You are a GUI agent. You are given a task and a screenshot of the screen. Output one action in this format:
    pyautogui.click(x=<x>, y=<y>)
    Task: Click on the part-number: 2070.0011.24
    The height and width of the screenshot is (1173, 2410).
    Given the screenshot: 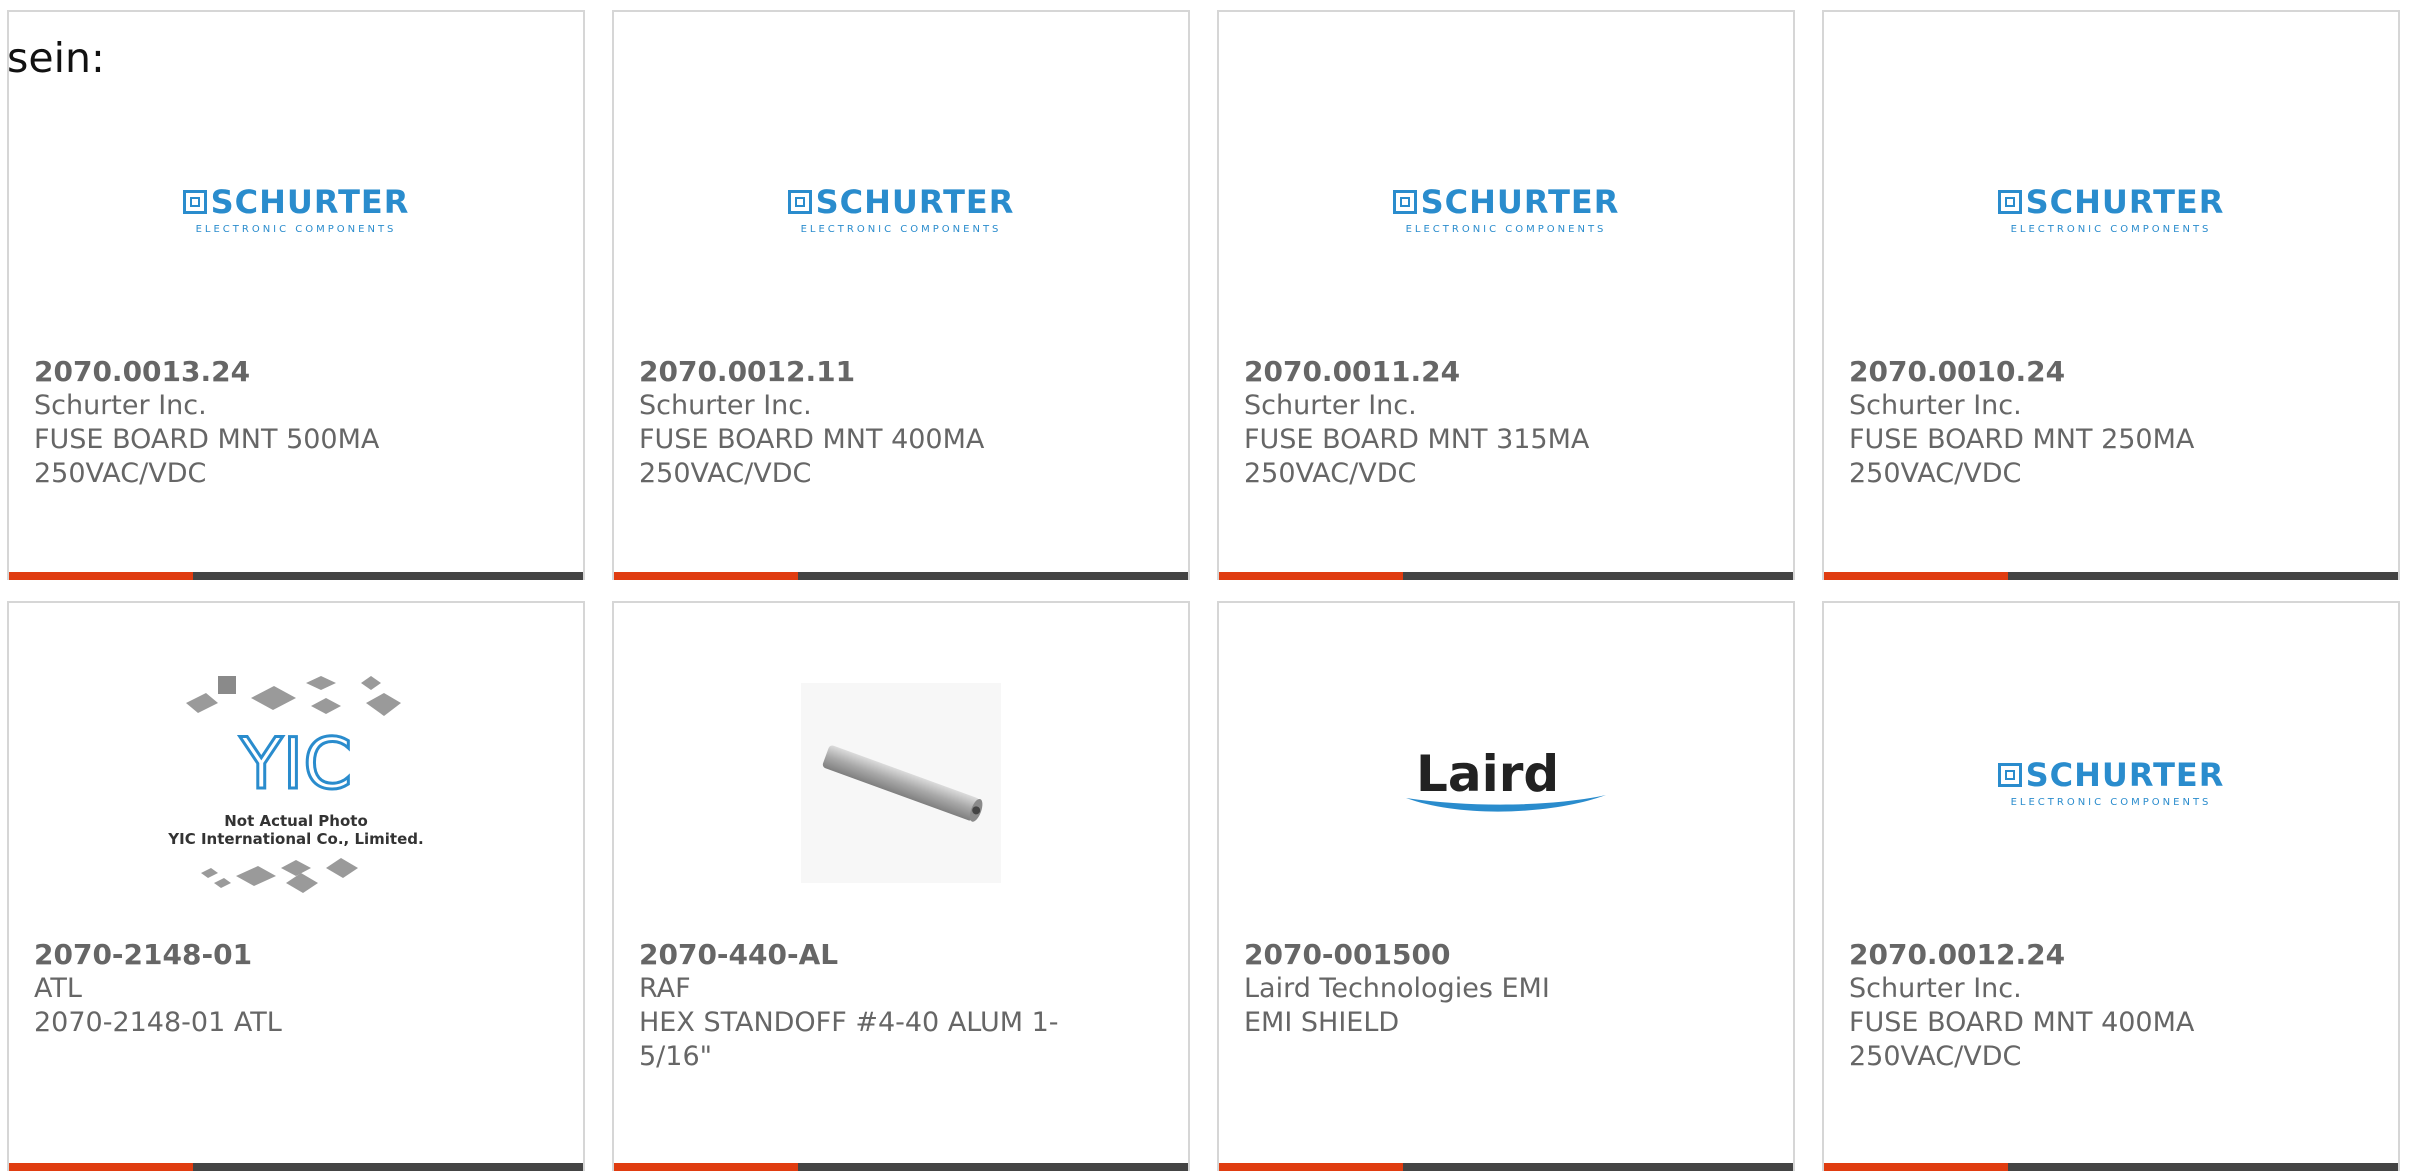 What is the action you would take?
    pyautogui.click(x=1474, y=372)
    